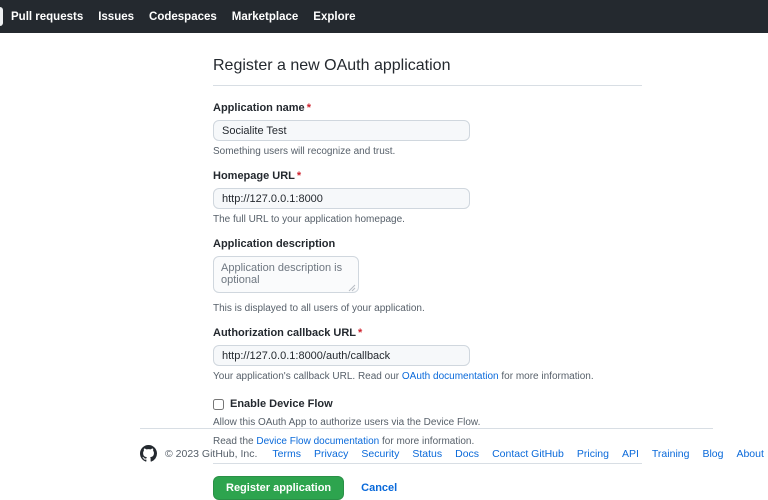 This screenshot has width=768, height=500. Describe the element at coordinates (427, 333) in the screenshot. I see `callback-url-label: Authorization callback URL *` at that location.